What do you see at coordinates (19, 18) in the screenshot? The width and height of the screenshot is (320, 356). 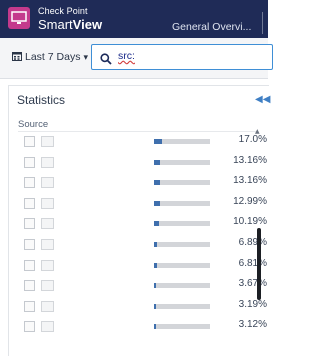 I see `monitor-logo-icon` at bounding box center [19, 18].